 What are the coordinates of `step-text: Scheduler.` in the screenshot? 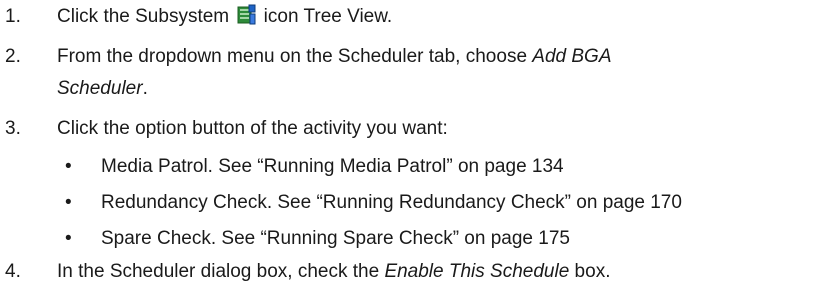 It's located at (102, 89).